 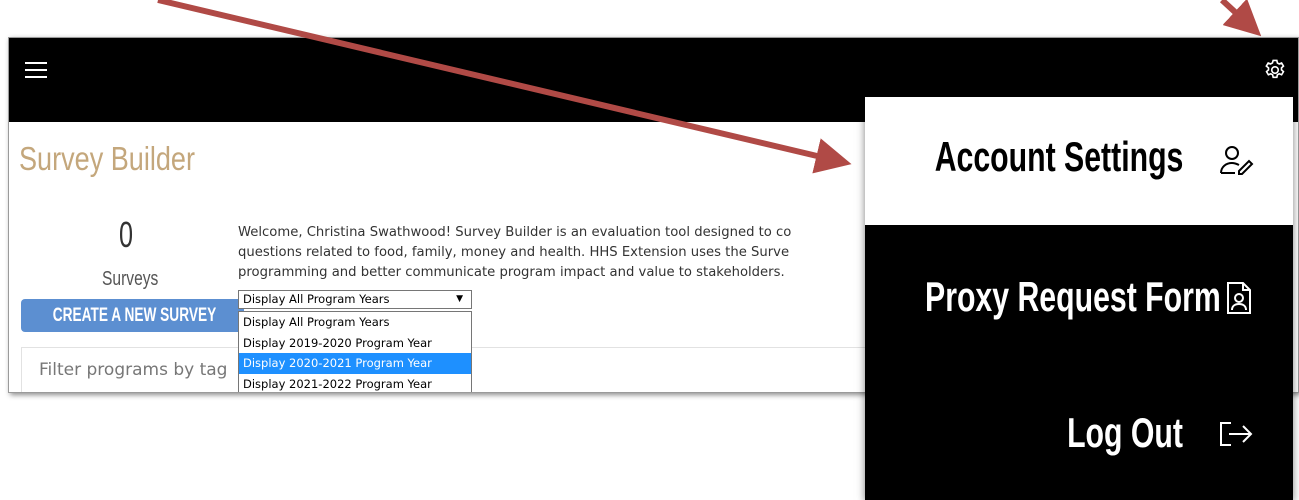 I want to click on menu-item-proxy-request-form: Proxy Request Form, so click(x=1079, y=295).